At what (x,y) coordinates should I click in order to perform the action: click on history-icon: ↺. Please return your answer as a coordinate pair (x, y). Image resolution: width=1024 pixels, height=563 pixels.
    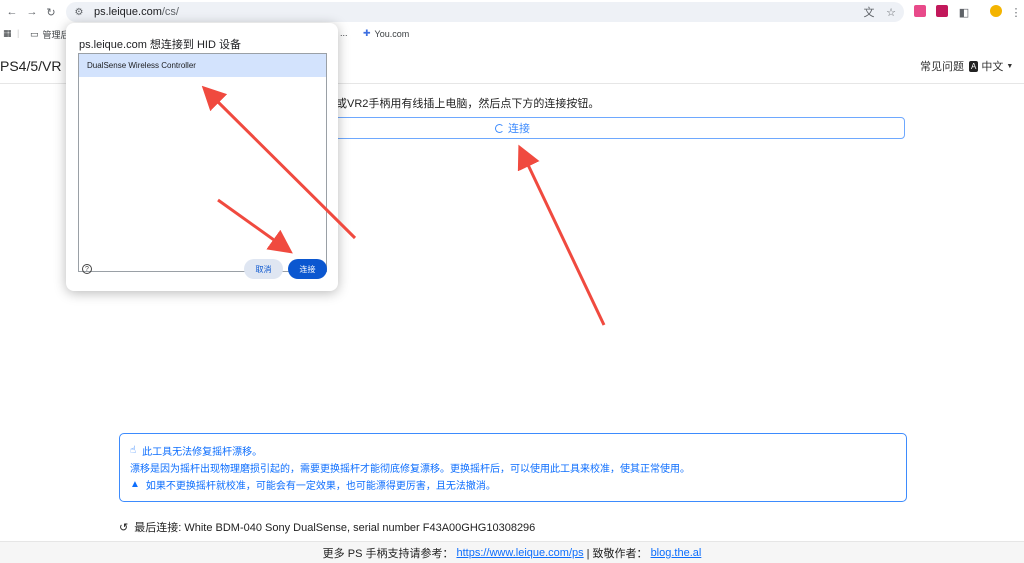
    Looking at the image, I should click on (124, 527).